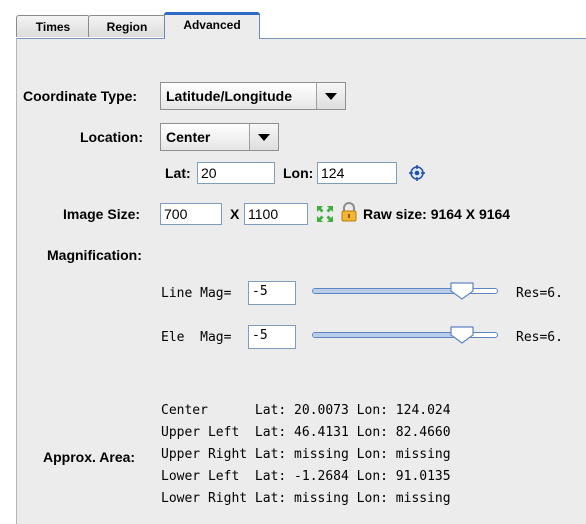 The width and height of the screenshot is (586, 524). What do you see at coordinates (417, 173) in the screenshot?
I see `crosshair-target-icon` at bounding box center [417, 173].